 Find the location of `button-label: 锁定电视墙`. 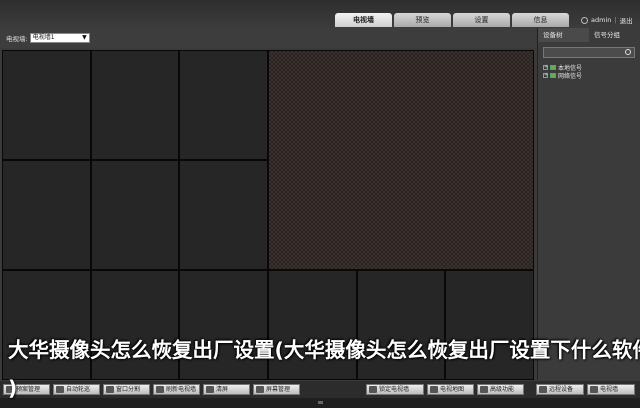

button-label: 锁定电视墙 is located at coordinates (394, 389).